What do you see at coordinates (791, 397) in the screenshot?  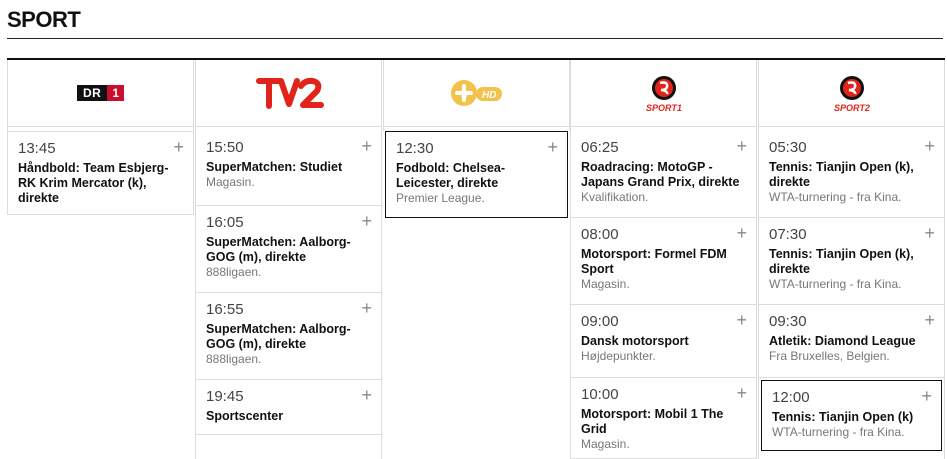 I see `show-time: 12:00` at bounding box center [791, 397].